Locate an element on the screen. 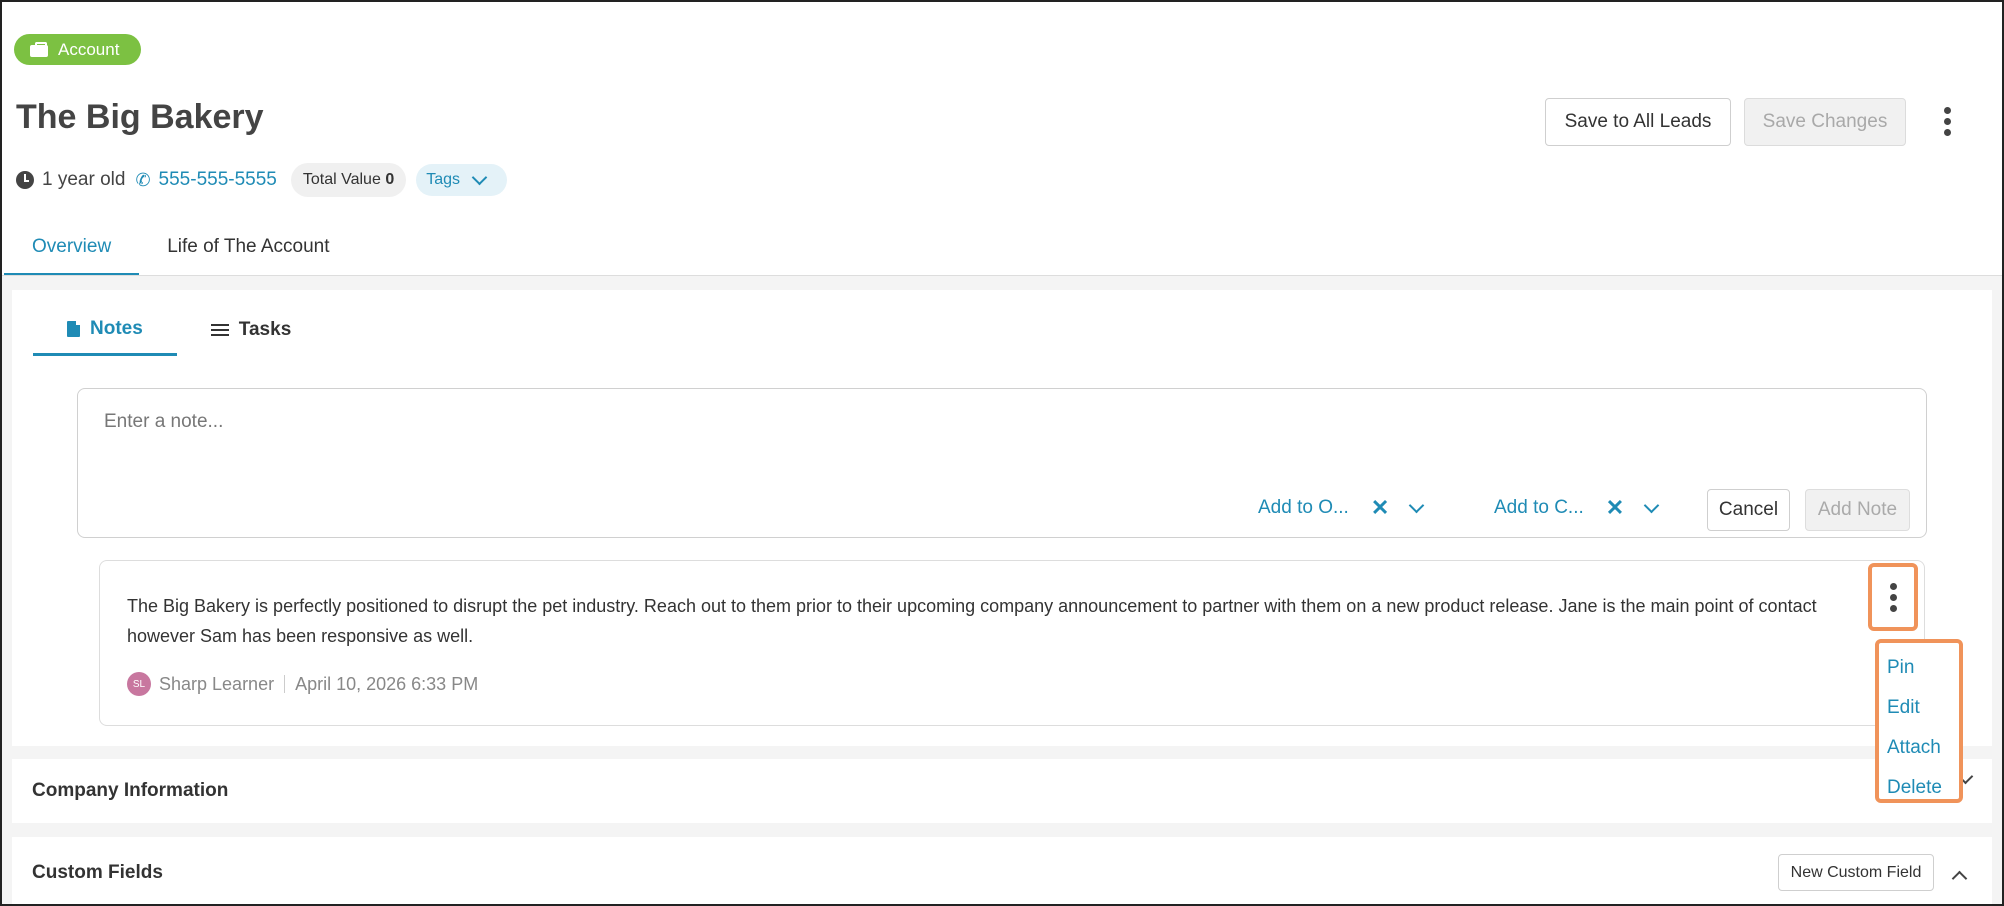 The height and width of the screenshot is (906, 2004). add-note-button: Add Note is located at coordinates (1857, 510).